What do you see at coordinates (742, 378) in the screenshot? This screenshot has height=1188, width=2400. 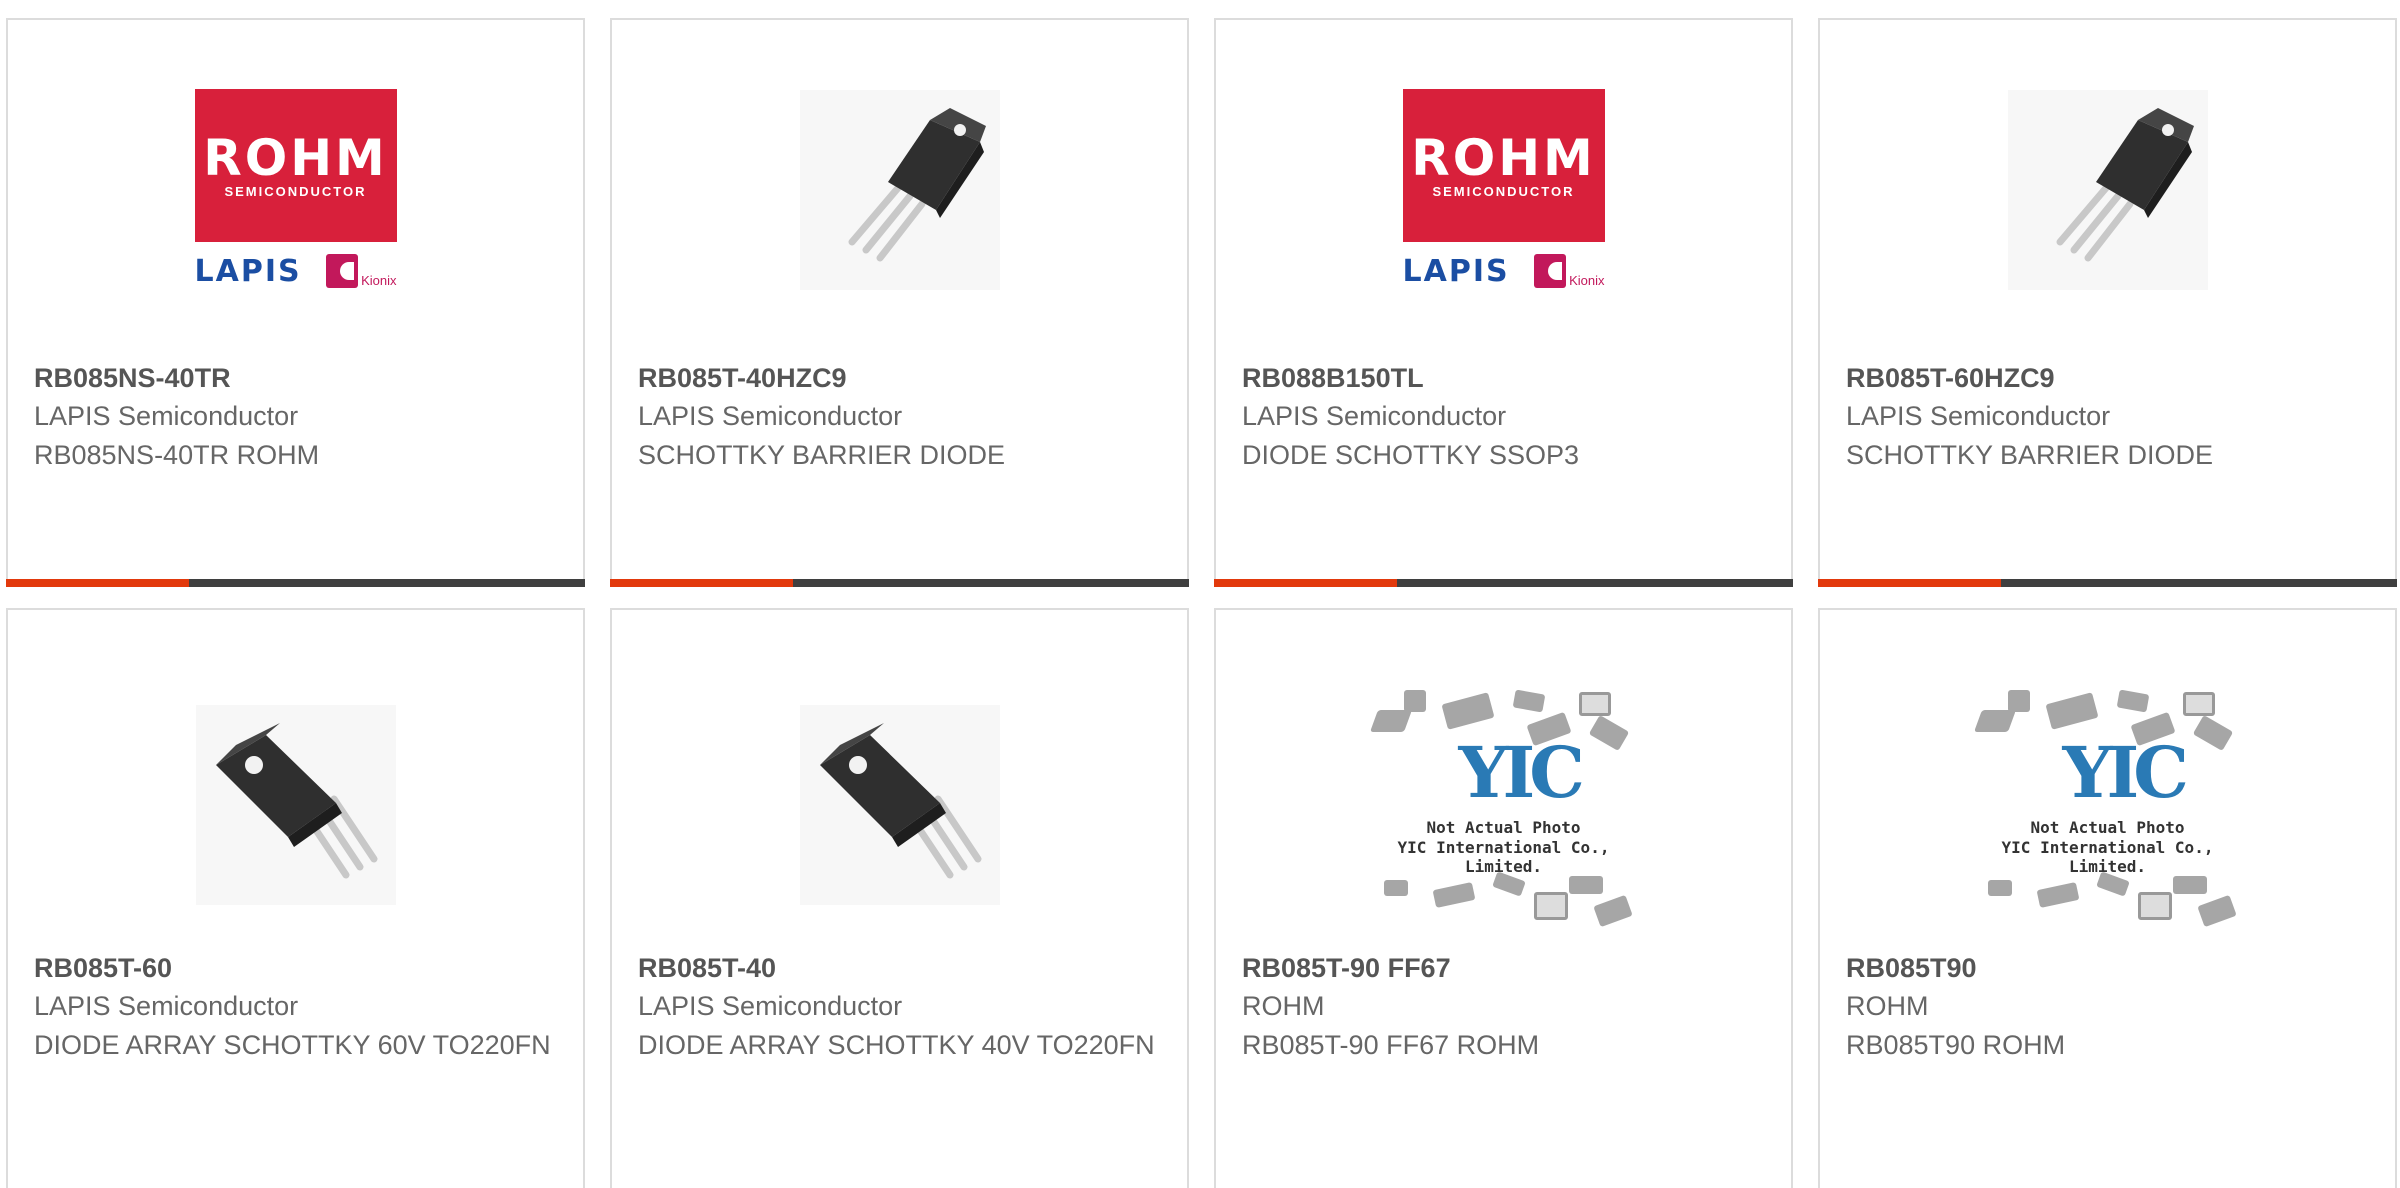 I see `part-number: RB085T-40HZC9` at bounding box center [742, 378].